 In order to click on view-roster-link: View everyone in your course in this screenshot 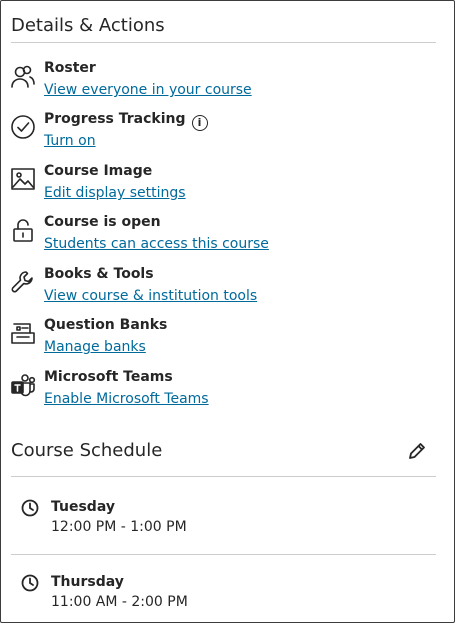, I will do `click(148, 90)`.